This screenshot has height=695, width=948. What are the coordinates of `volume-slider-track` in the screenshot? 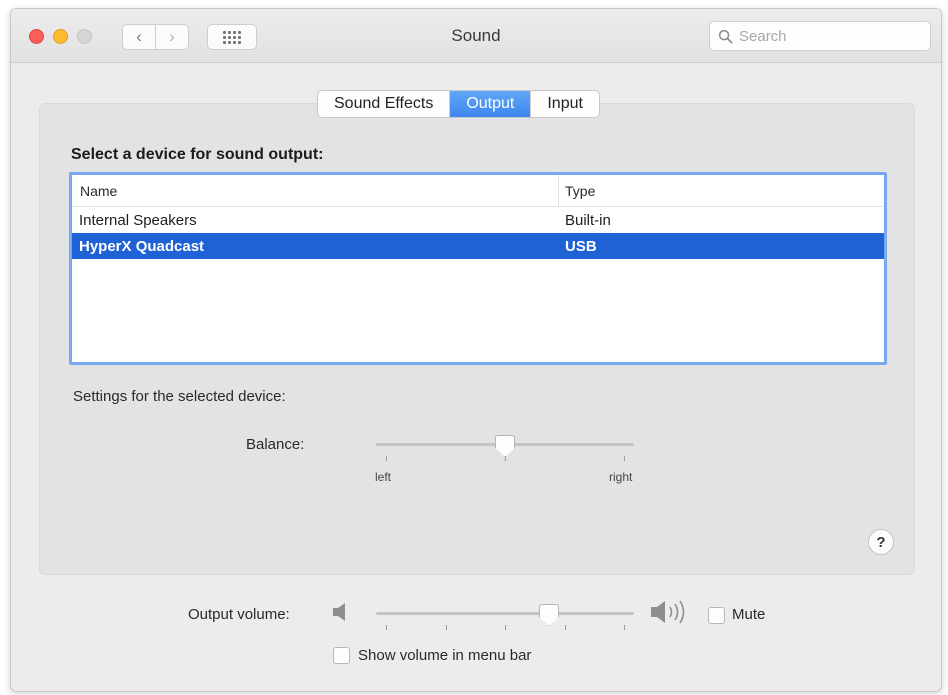 It's located at (505, 613).